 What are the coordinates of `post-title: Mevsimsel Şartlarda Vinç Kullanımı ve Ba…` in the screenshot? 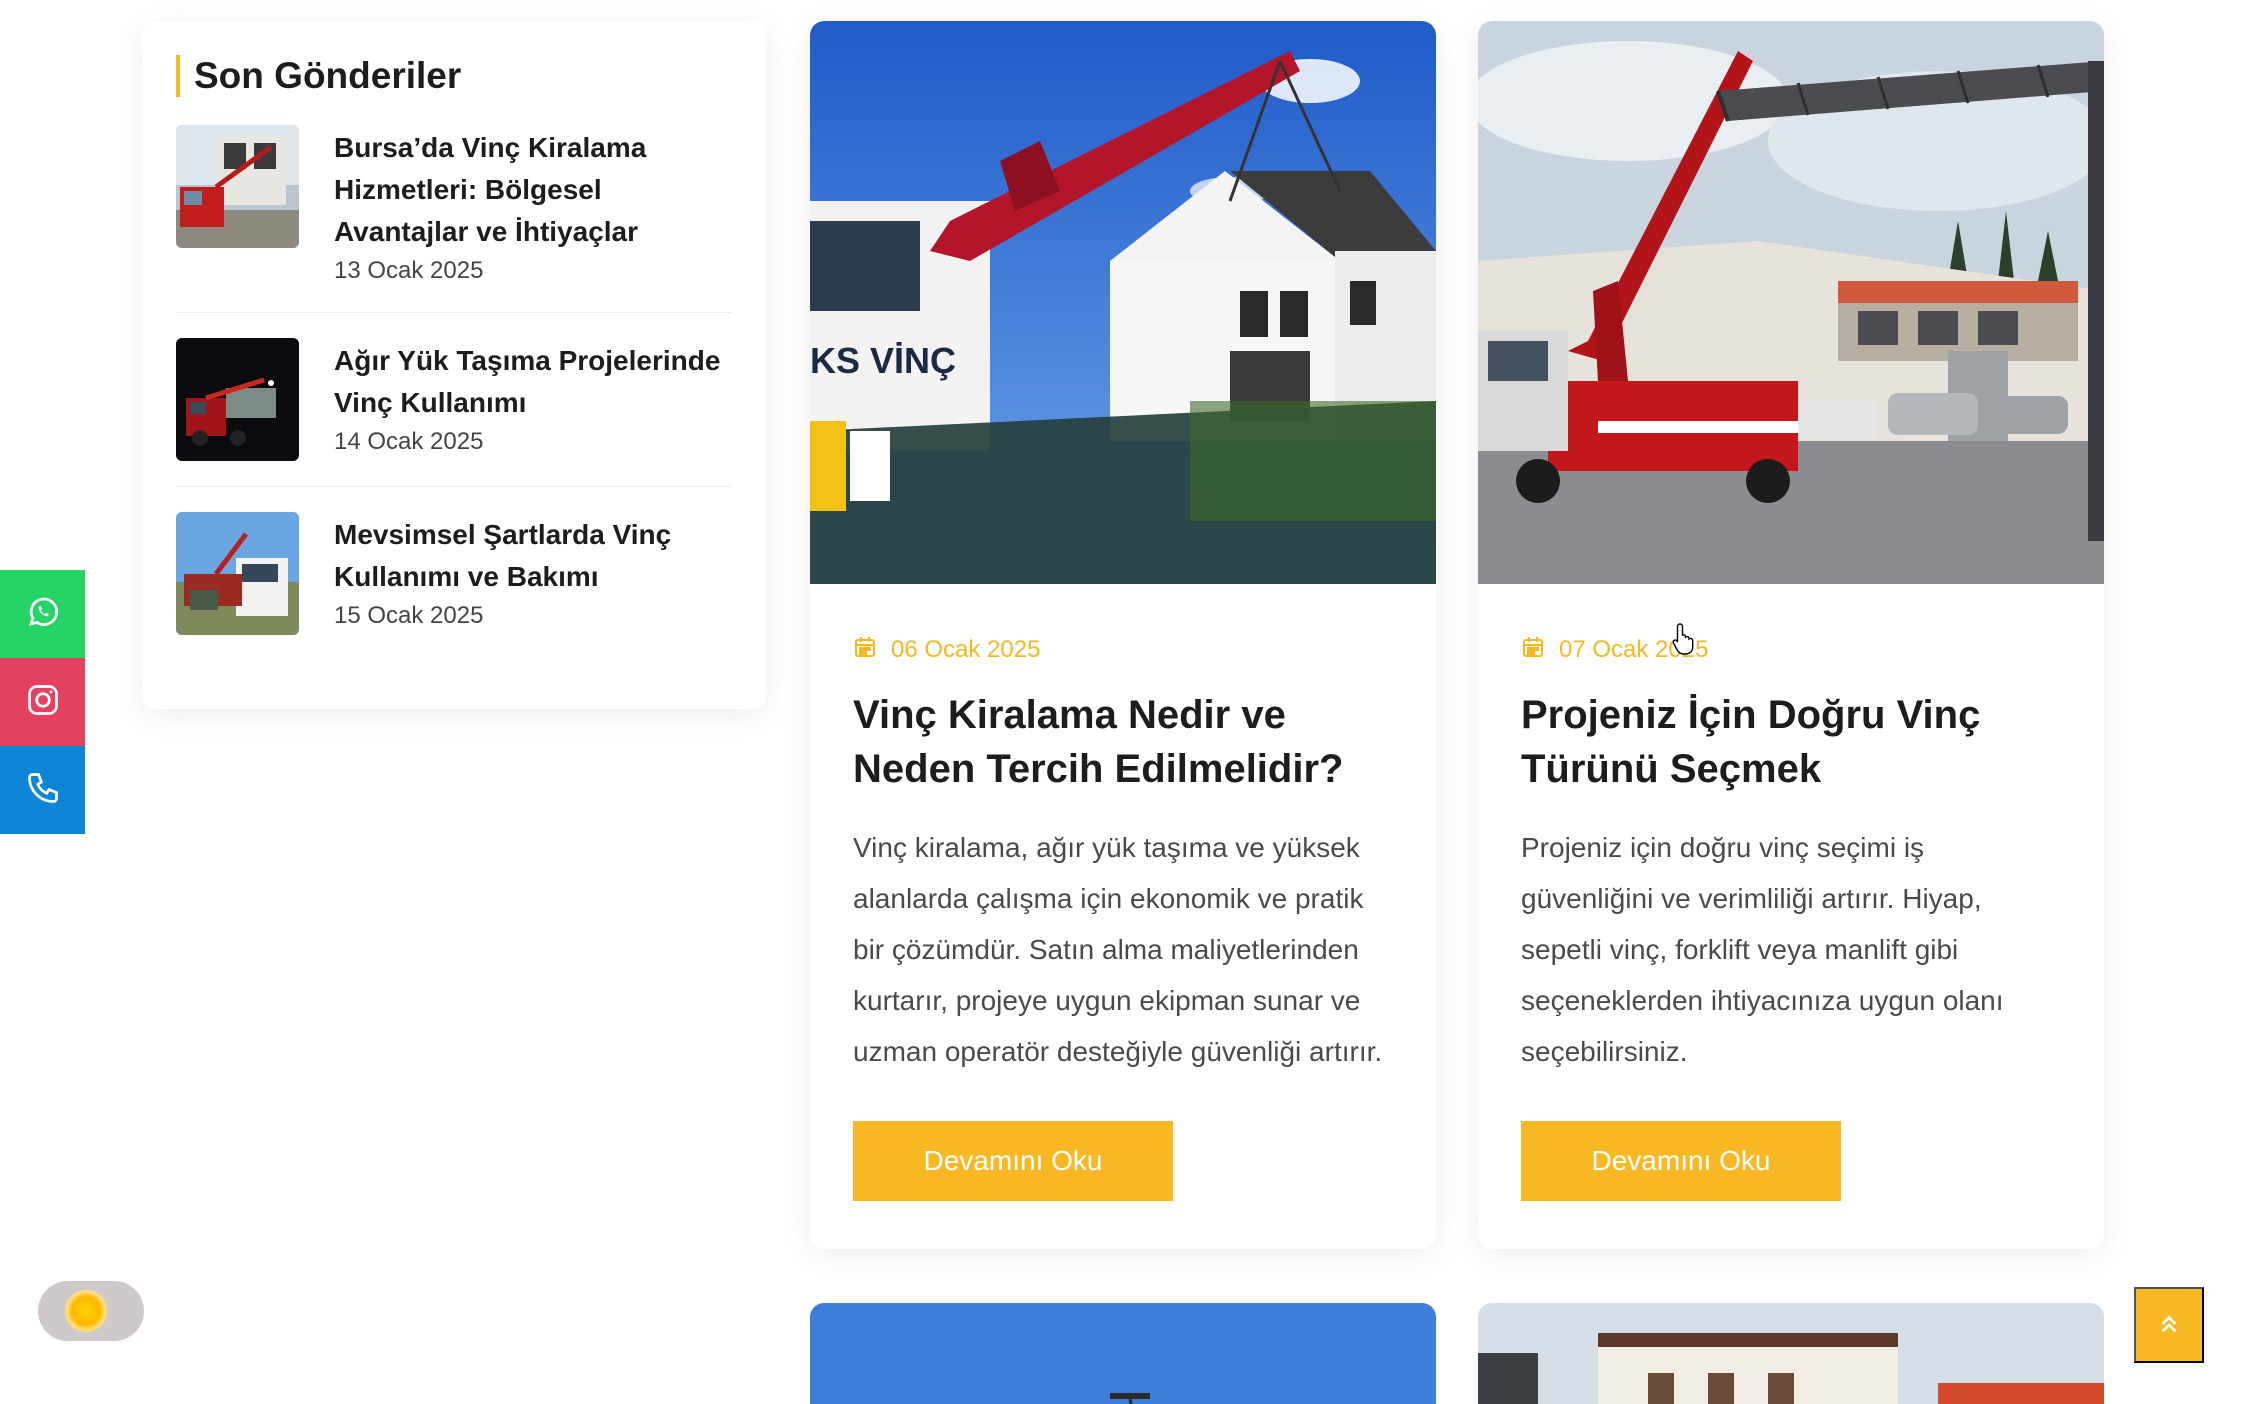 It's located at (533, 556).